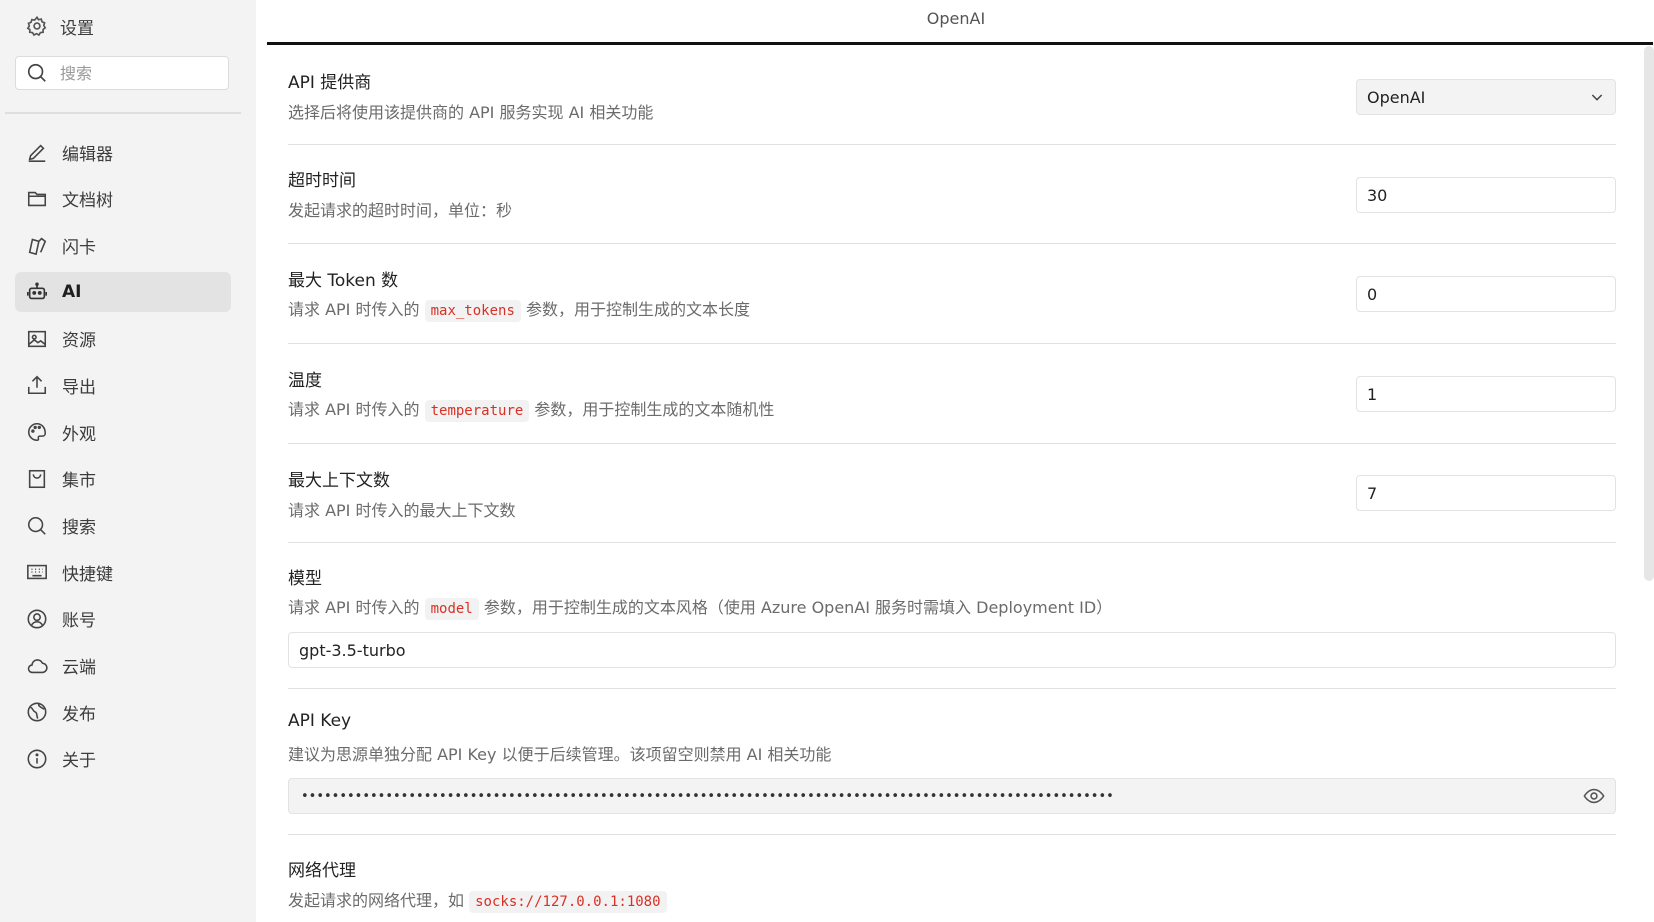 This screenshot has height=922, width=1654. What do you see at coordinates (1396, 97) in the screenshot?
I see `provider-select-value: OpenAI` at bounding box center [1396, 97].